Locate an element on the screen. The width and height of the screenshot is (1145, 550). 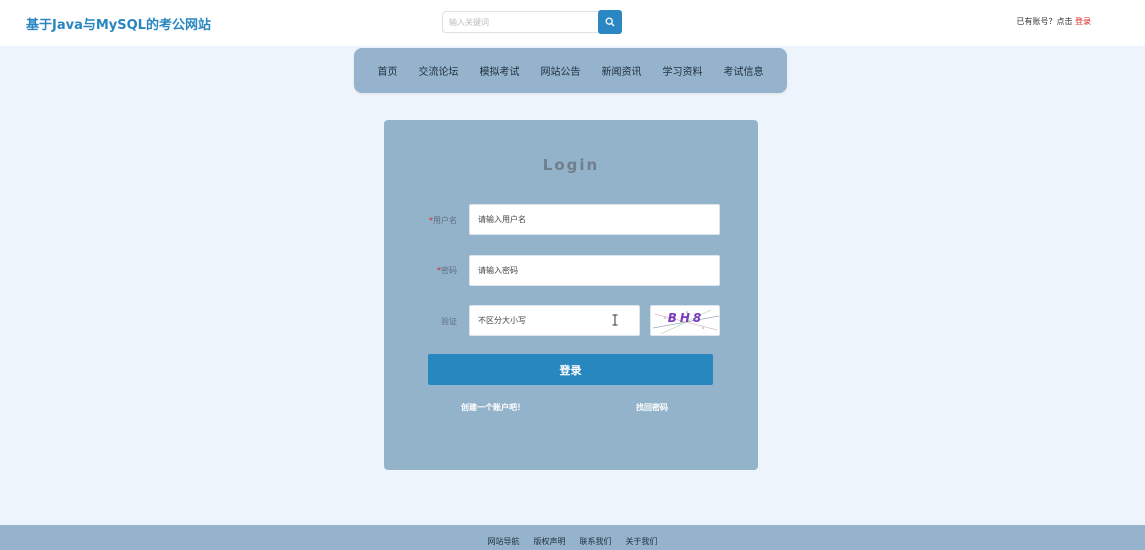
account-prompt-text: 已有账号？点击 is located at coordinates (1044, 21).